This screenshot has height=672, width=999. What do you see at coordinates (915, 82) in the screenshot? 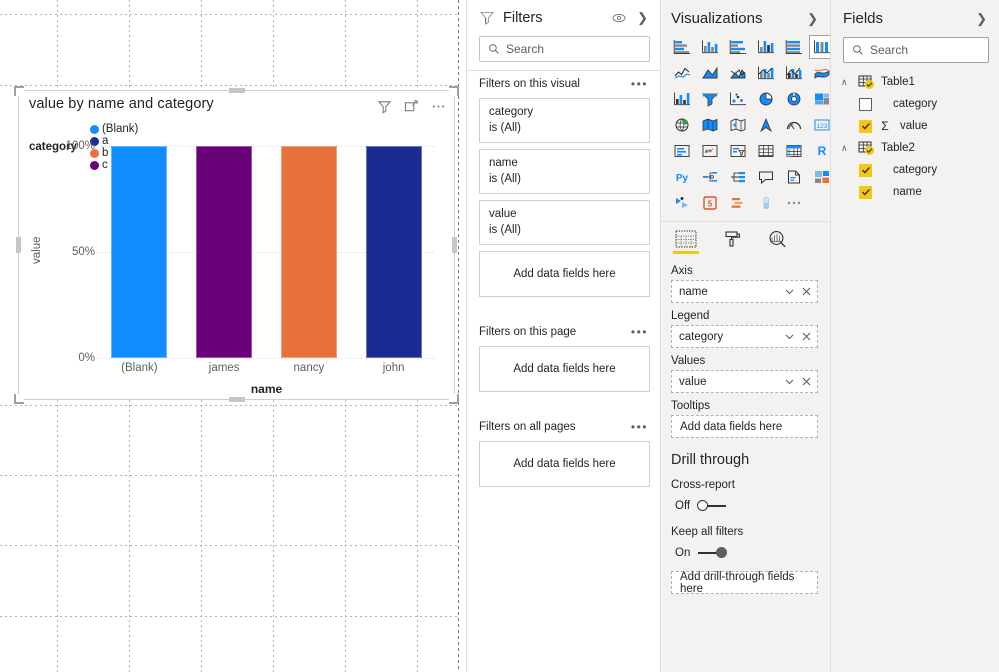
I see `fields-table-row: ∧ Table1` at bounding box center [915, 82].